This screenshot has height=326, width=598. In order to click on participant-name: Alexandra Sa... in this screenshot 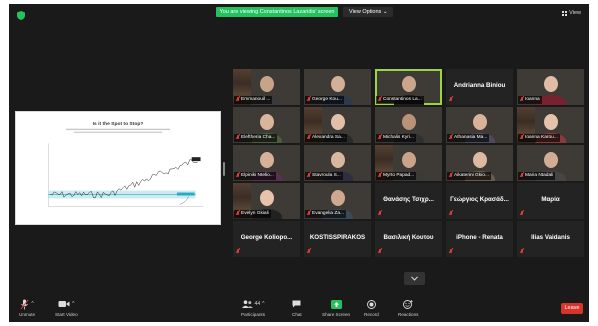, I will do `click(328, 137)`.